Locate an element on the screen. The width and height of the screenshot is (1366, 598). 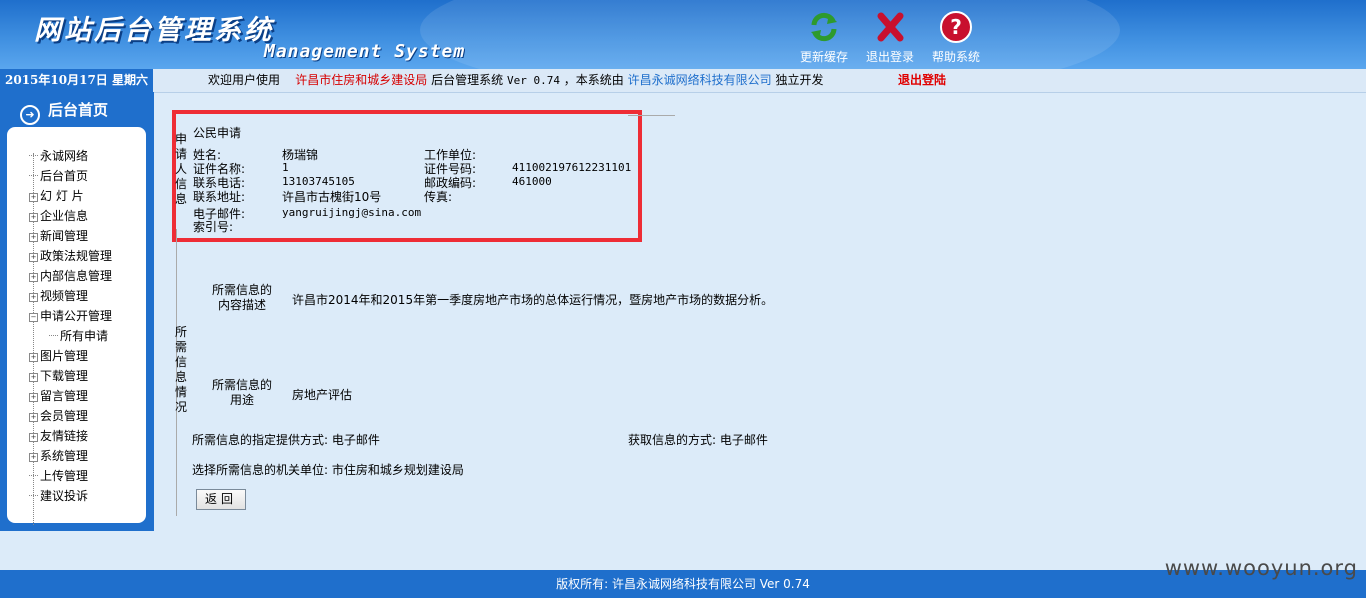
sidebar-item-label: 内部信息管理 is located at coordinates (76, 276).